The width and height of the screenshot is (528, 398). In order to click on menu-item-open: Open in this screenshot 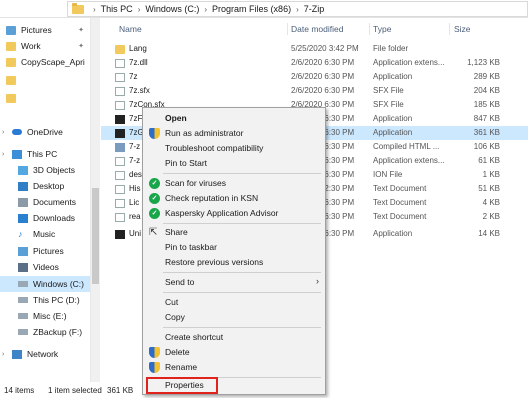, I will do `click(234, 118)`.